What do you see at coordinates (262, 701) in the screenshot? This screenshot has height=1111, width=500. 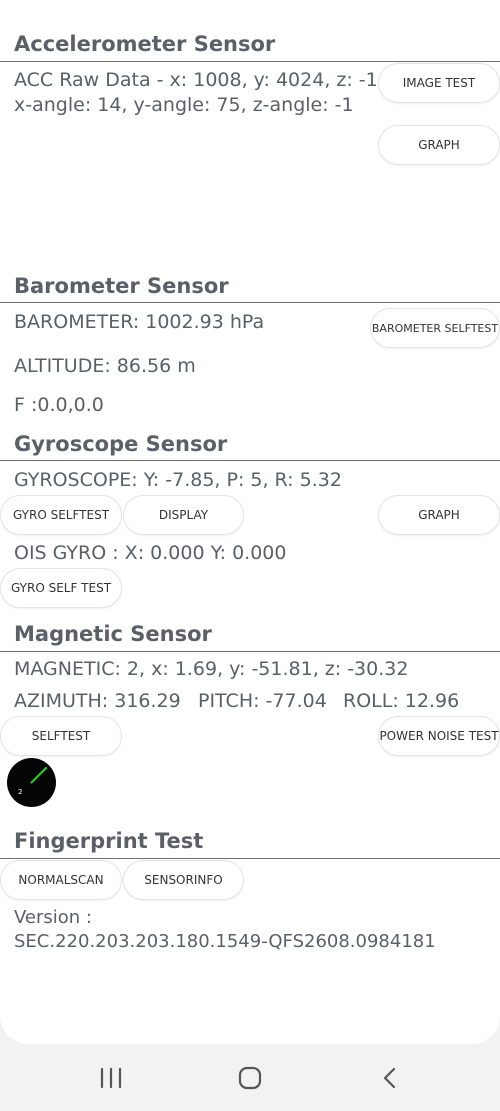 I see `pitch-reading: PITCH: -77.04` at bounding box center [262, 701].